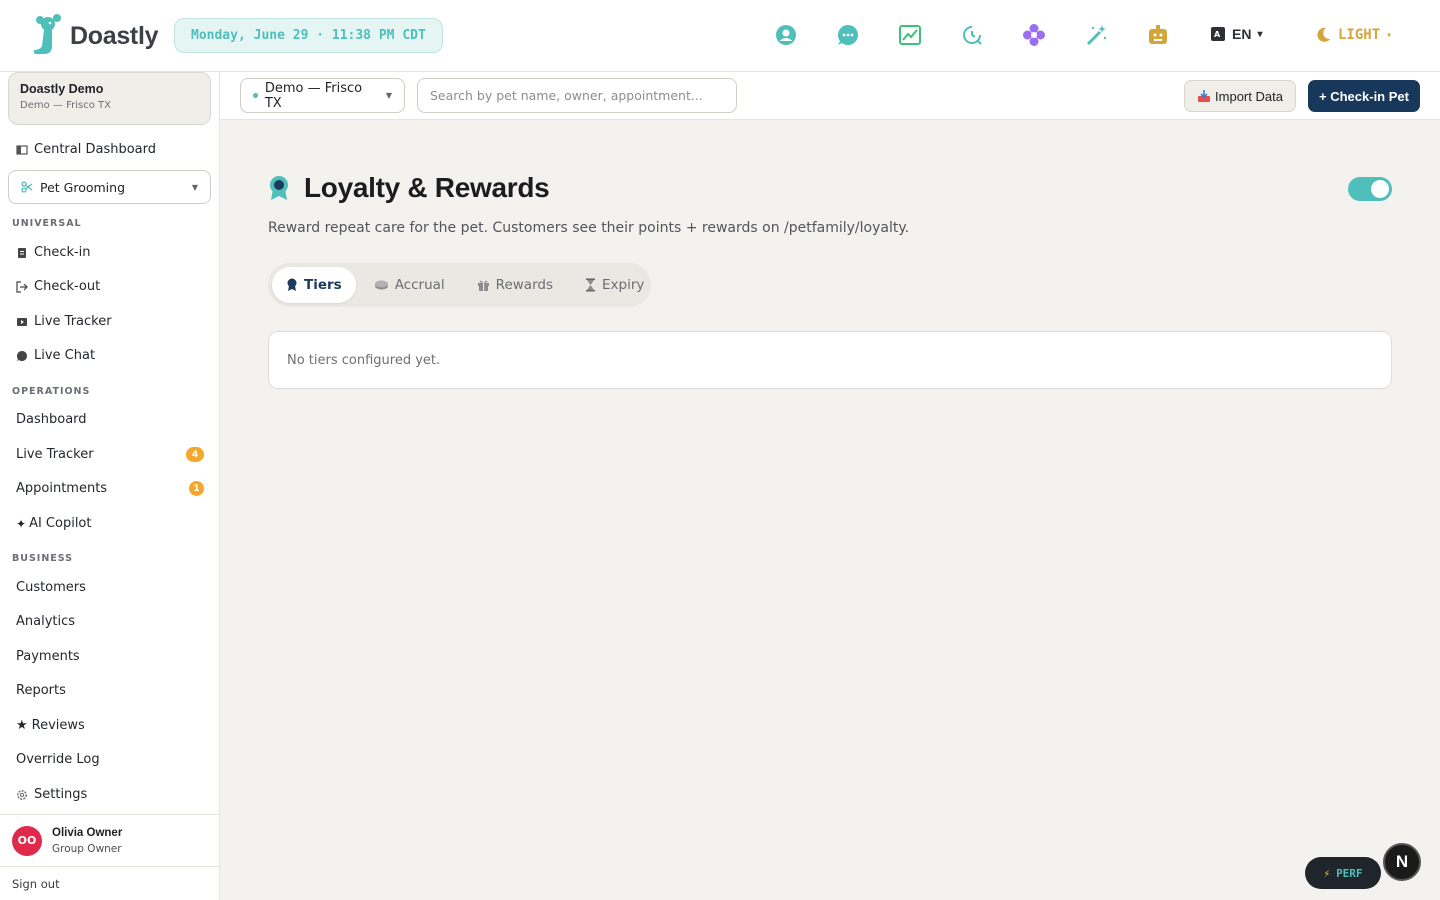 The image size is (1440, 900). What do you see at coordinates (47, 34) in the screenshot?
I see `dog-logo-icon` at bounding box center [47, 34].